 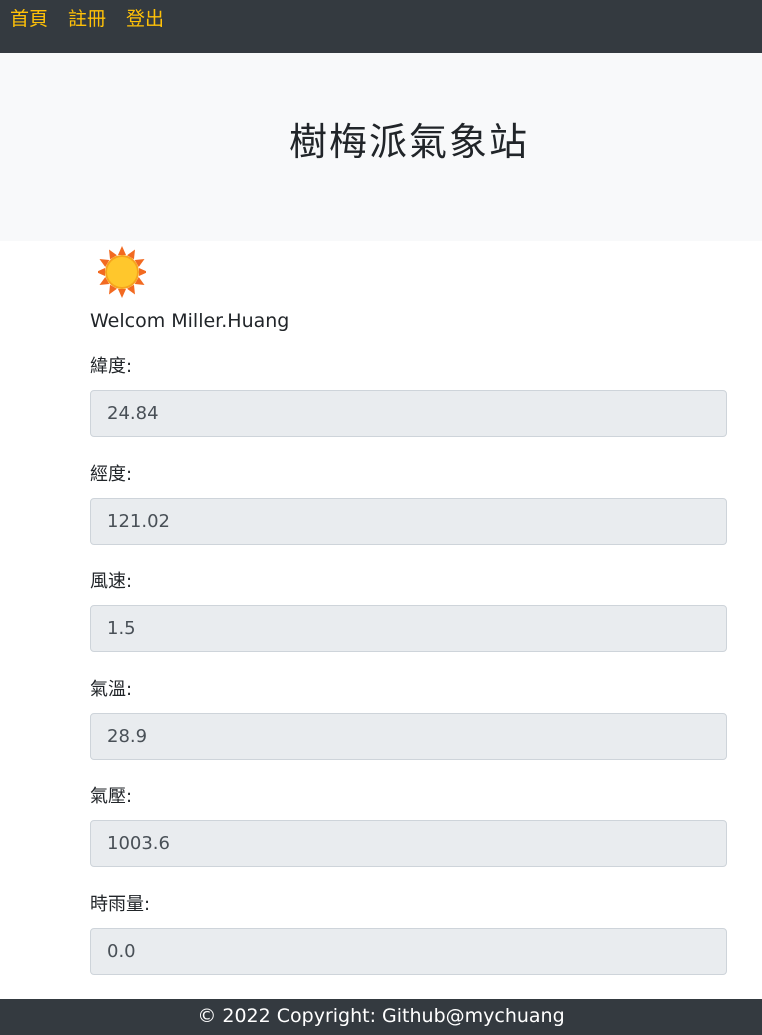 What do you see at coordinates (111, 581) in the screenshot?
I see `wind-speed-label: 風速:` at bounding box center [111, 581].